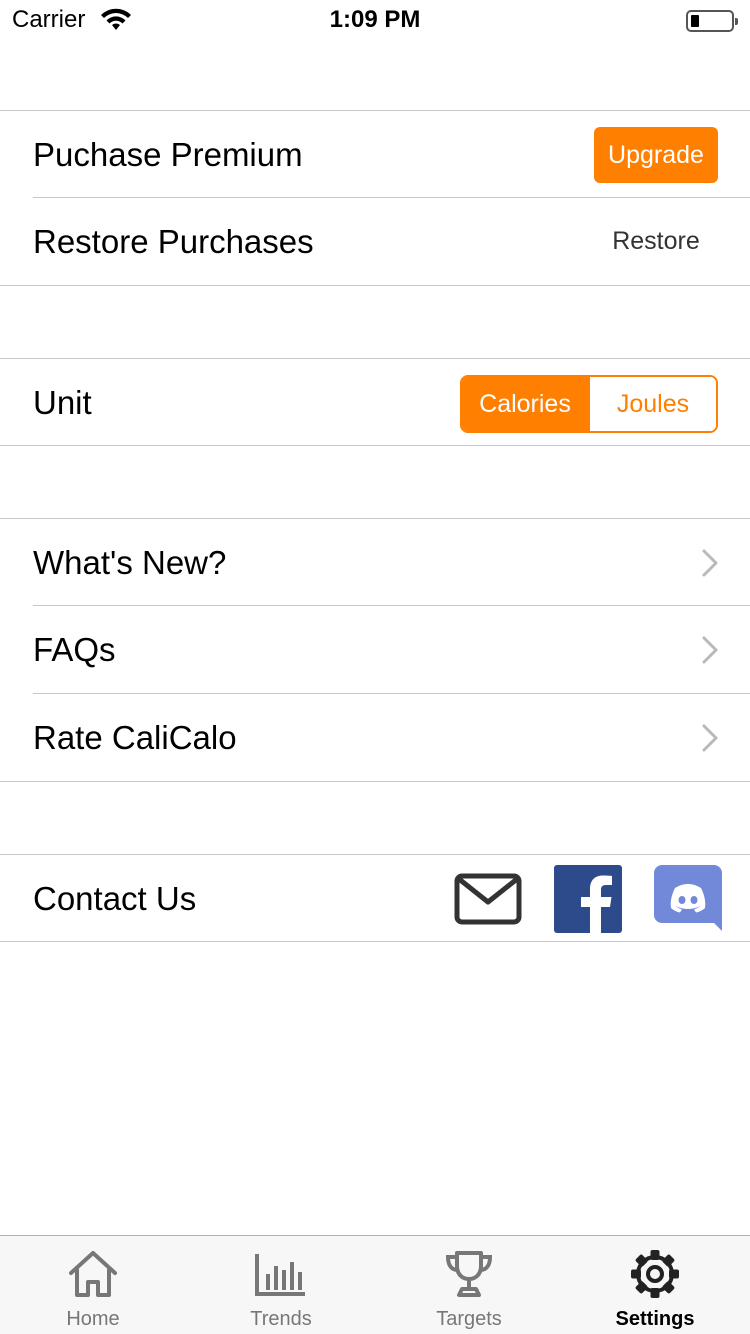  I want to click on contact-label: Contact Us, so click(115, 898).